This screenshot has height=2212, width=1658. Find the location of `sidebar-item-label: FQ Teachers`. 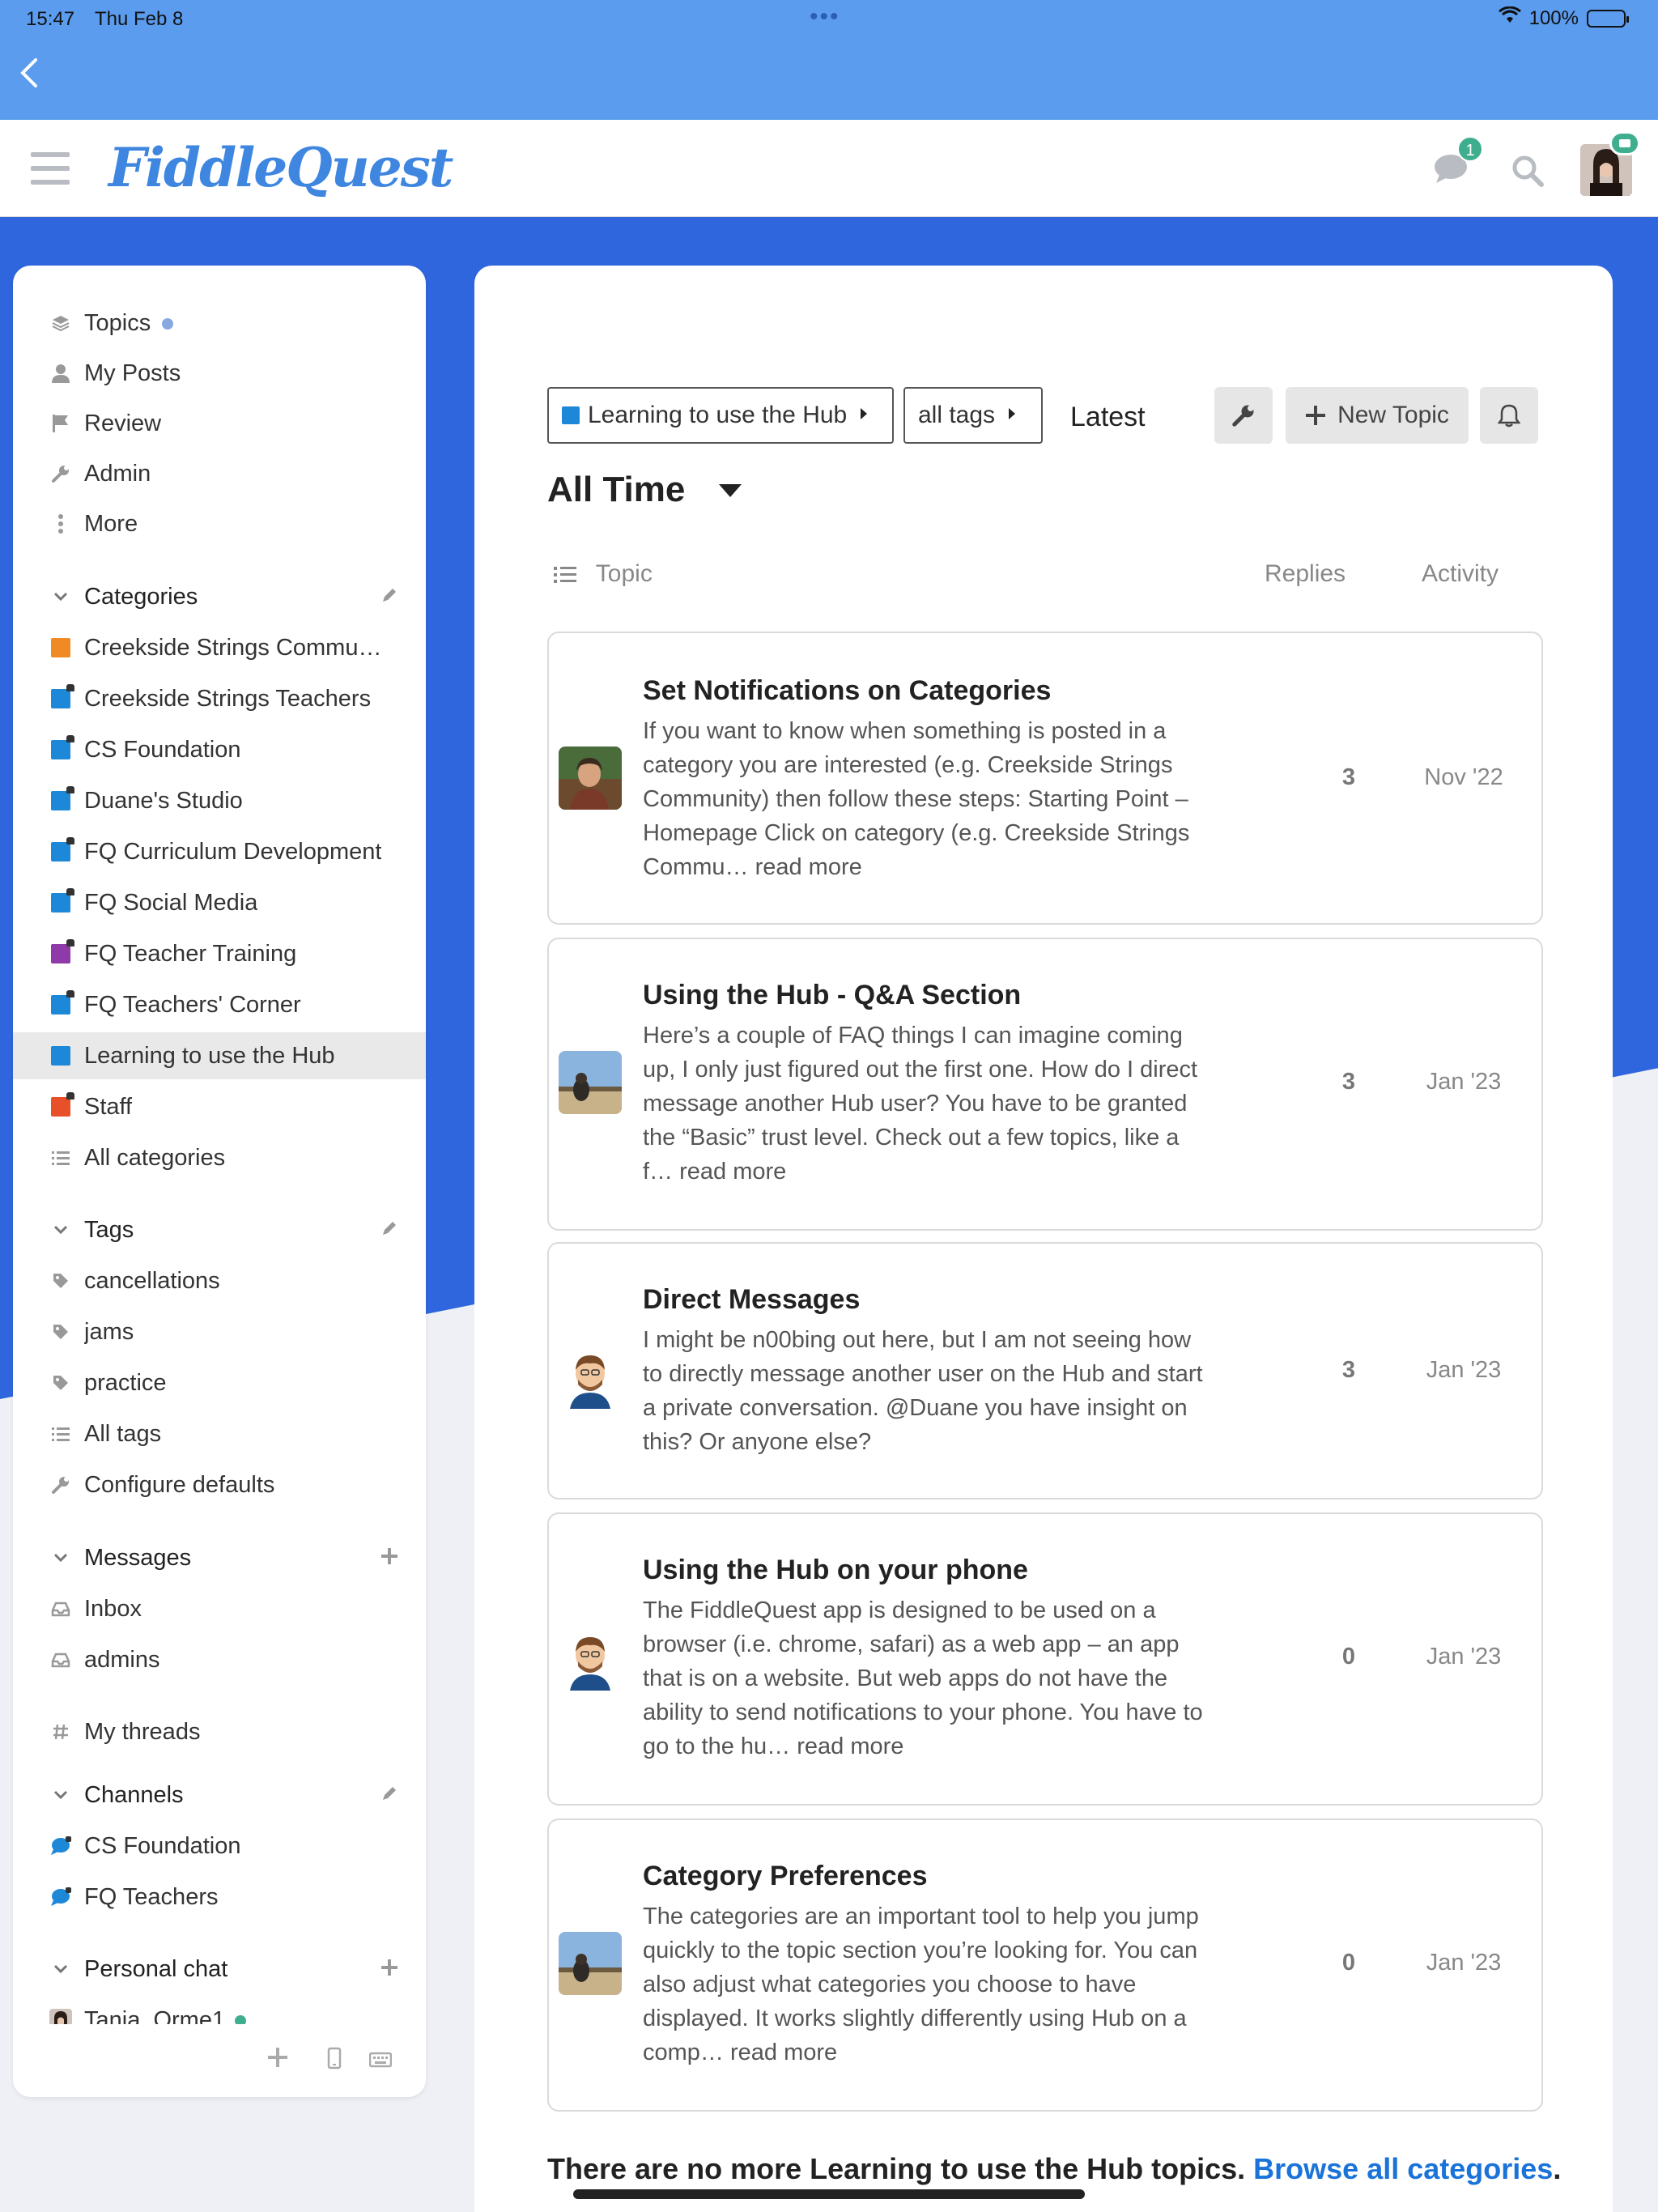

sidebar-item-label: FQ Teachers is located at coordinates (151, 1897).